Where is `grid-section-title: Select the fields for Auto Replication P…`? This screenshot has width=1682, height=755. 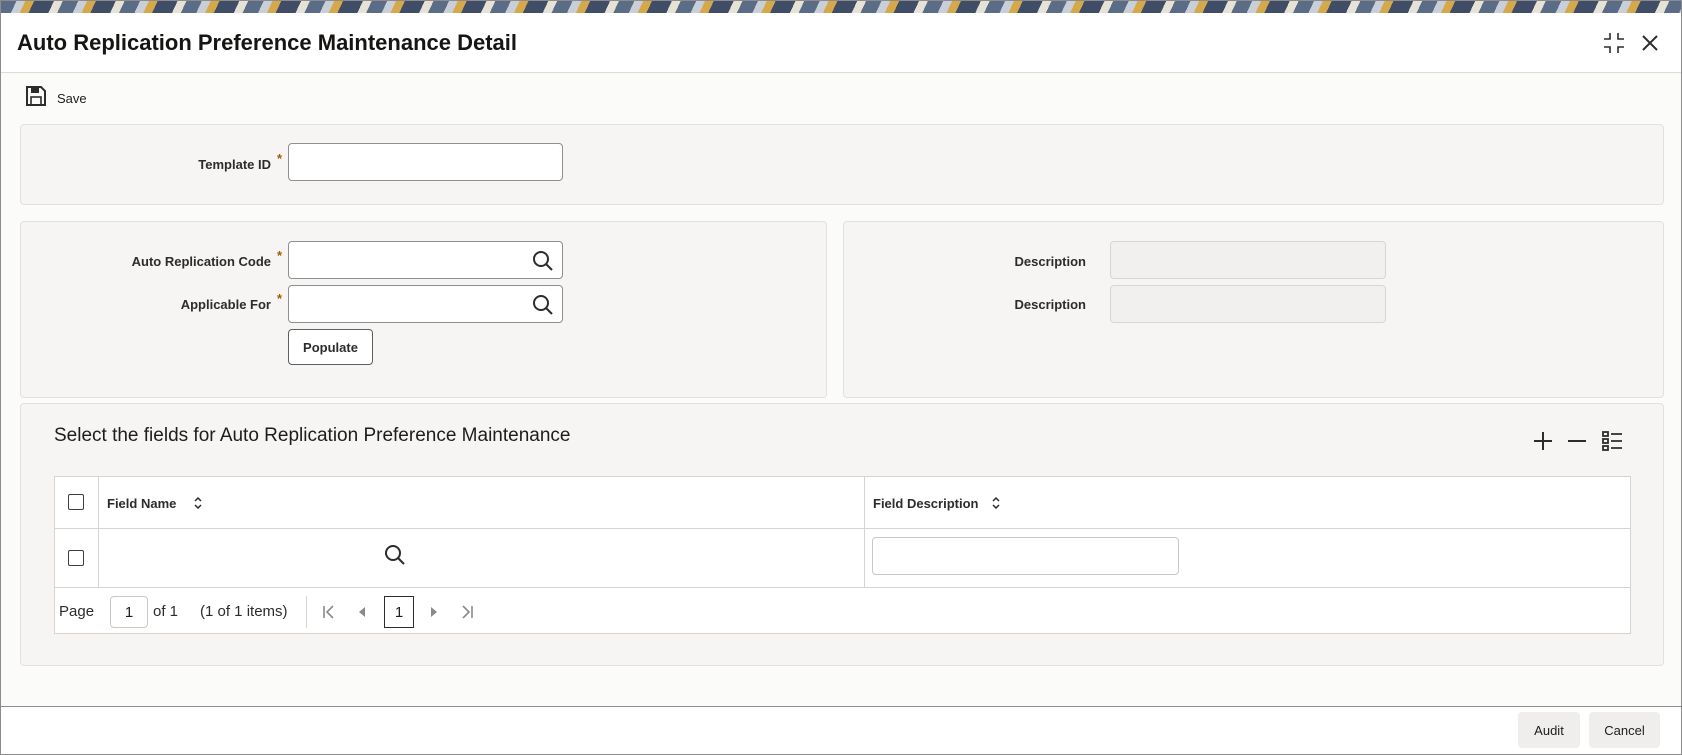 grid-section-title: Select the fields for Auto Replication P… is located at coordinates (312, 435).